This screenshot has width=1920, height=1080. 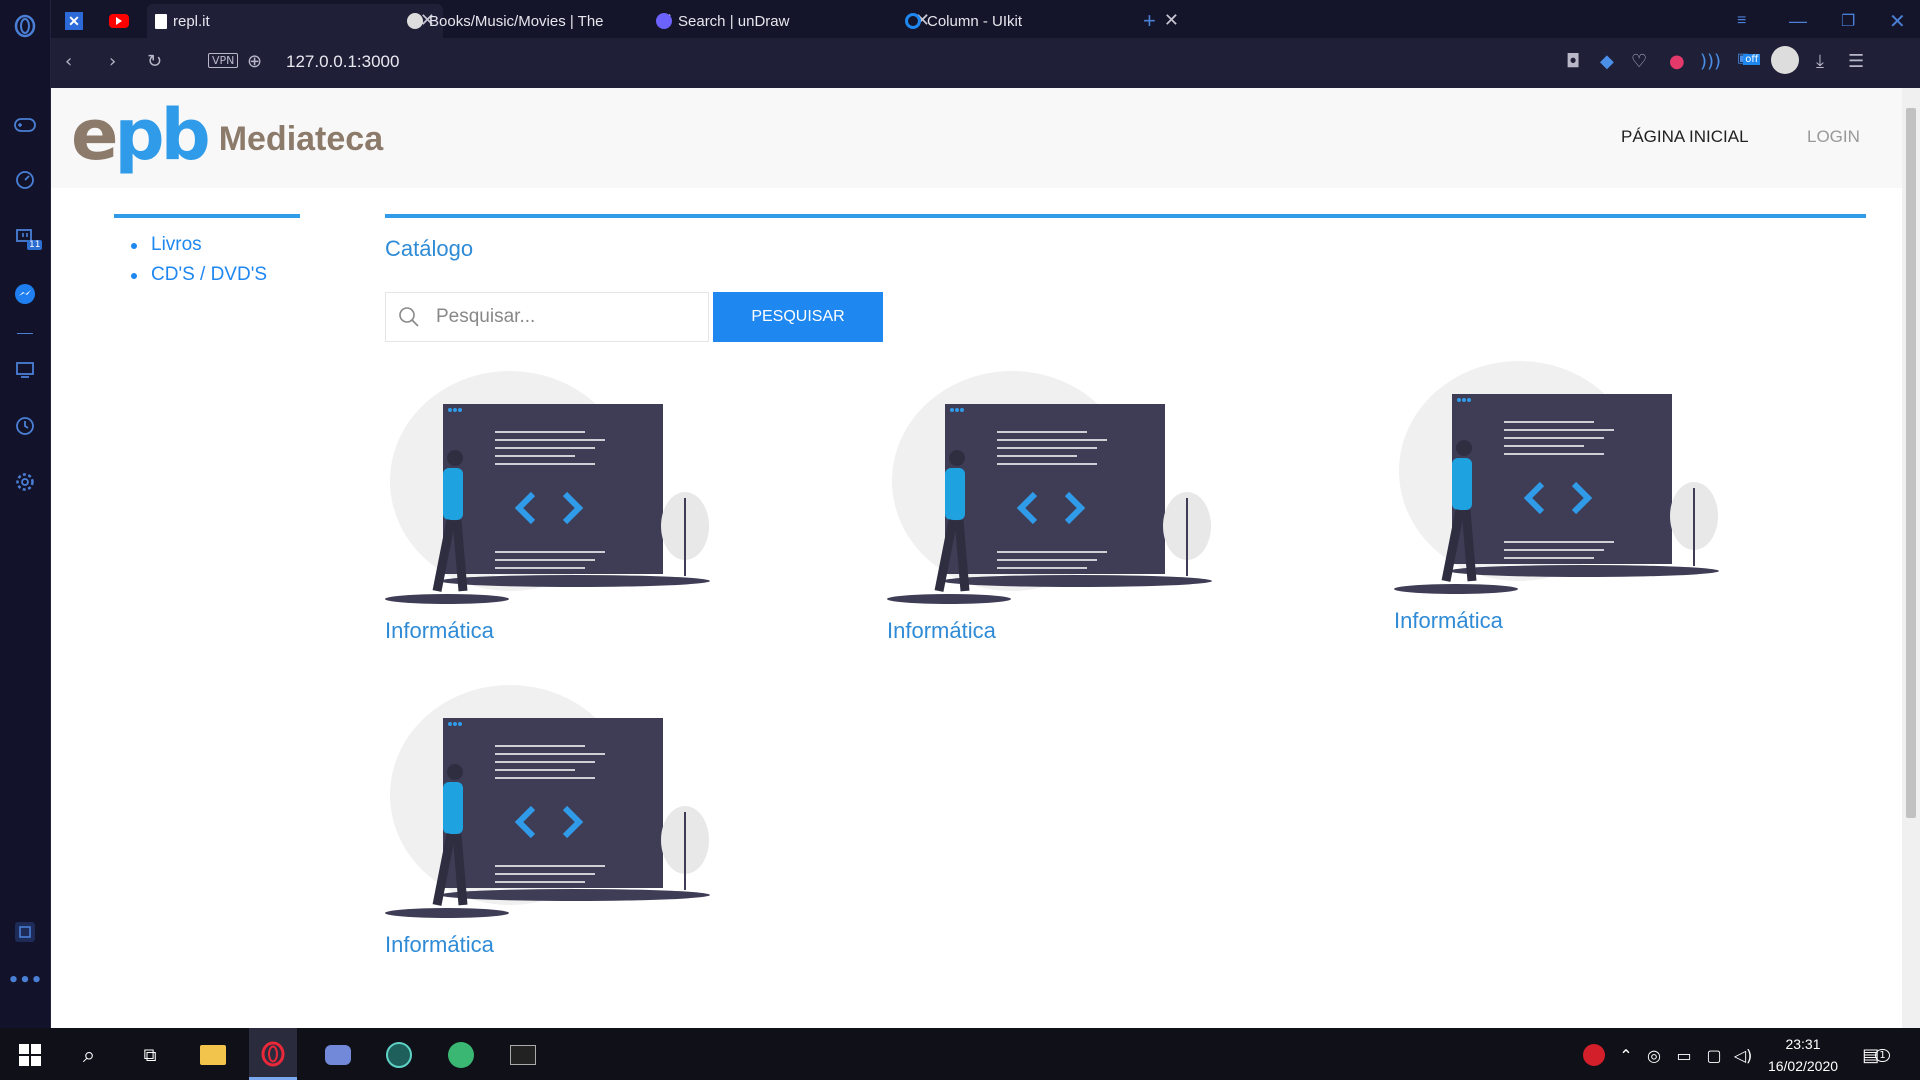 What do you see at coordinates (1469, 545) in the screenshot?
I see `person-leg` at bounding box center [1469, 545].